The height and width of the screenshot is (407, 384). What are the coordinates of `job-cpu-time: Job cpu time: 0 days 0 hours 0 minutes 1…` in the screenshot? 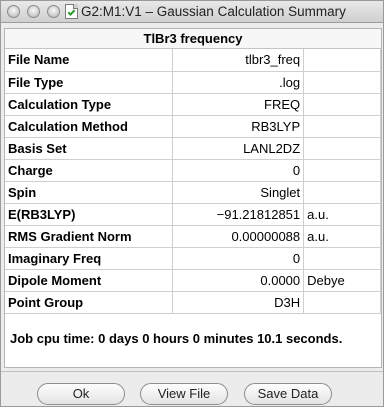 It's located at (176, 338).